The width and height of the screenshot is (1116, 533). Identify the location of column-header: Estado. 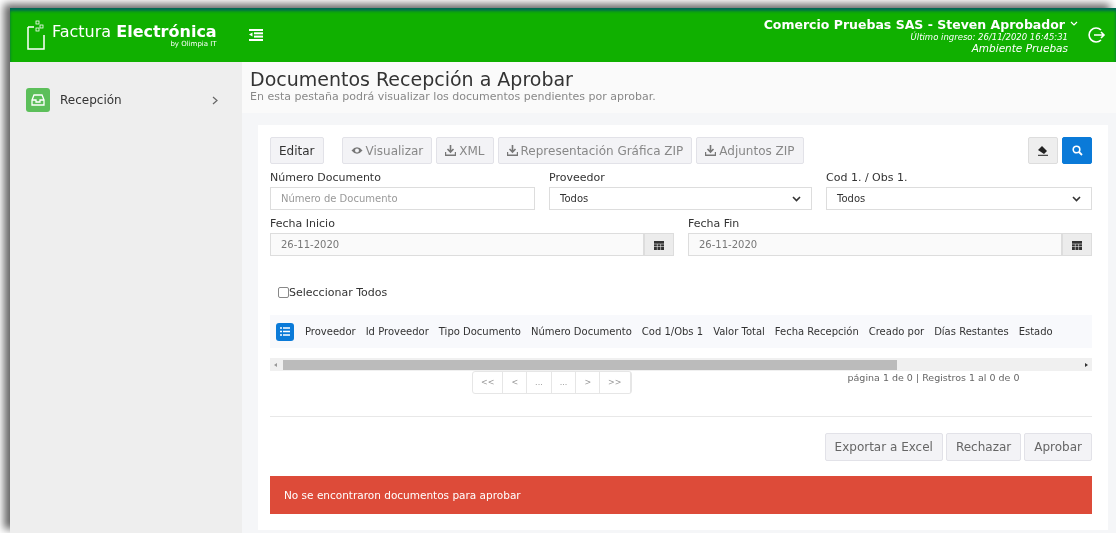
(1035, 331).